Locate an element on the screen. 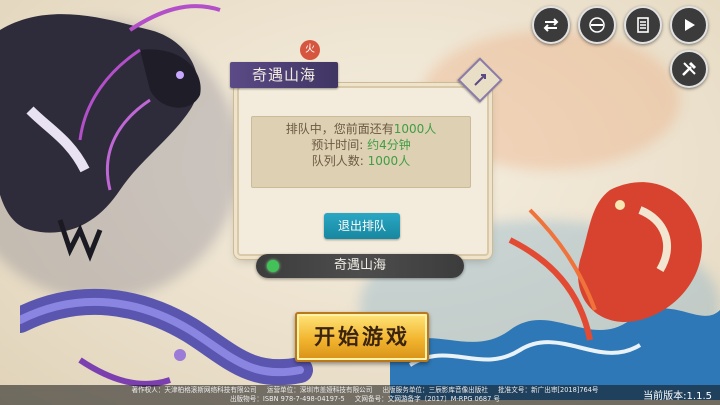 The image size is (720, 405). server-name: 奇遇山海 is located at coordinates (359, 265).